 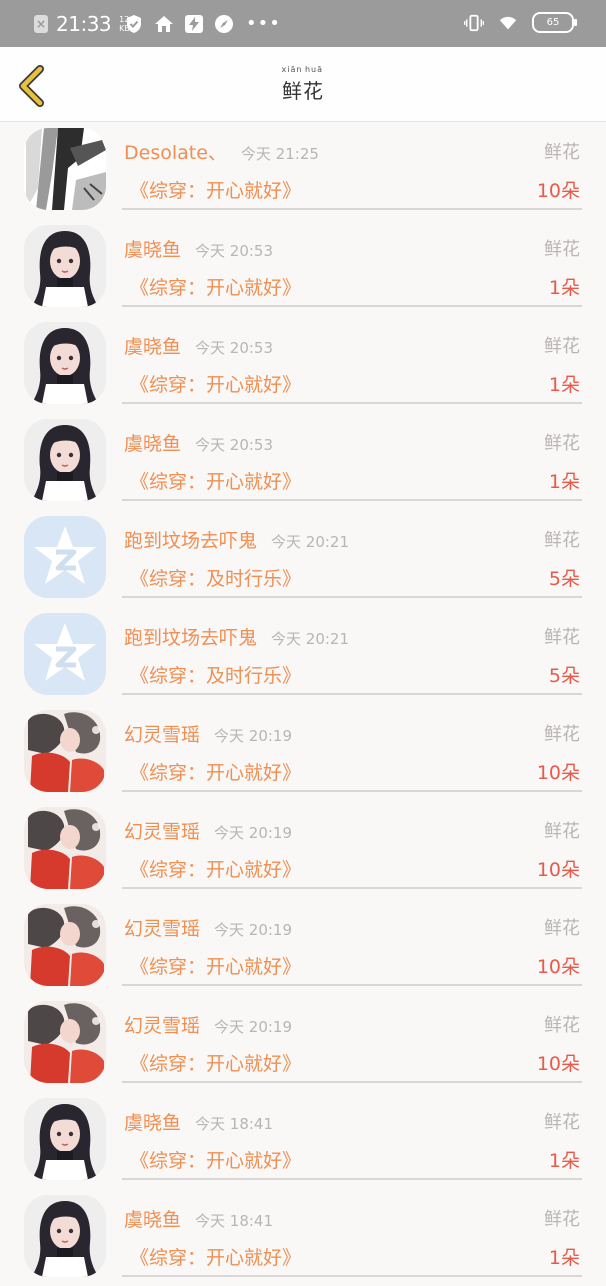 What do you see at coordinates (41, 24) in the screenshot?
I see `notification-x-icon: ×` at bounding box center [41, 24].